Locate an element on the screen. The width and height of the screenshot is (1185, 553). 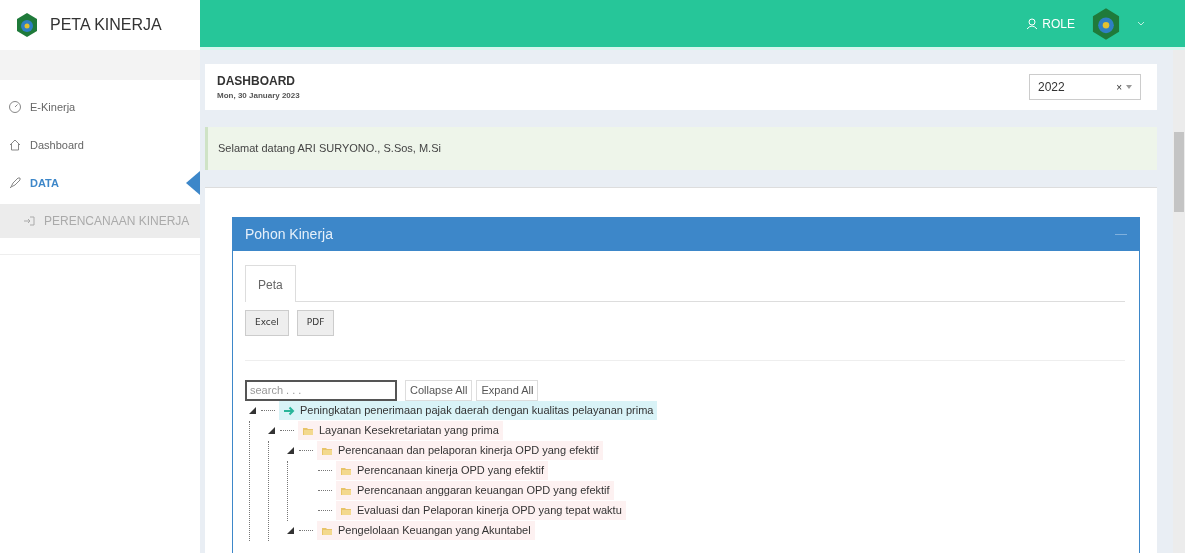
emblem-icon is located at coordinates (27, 25).